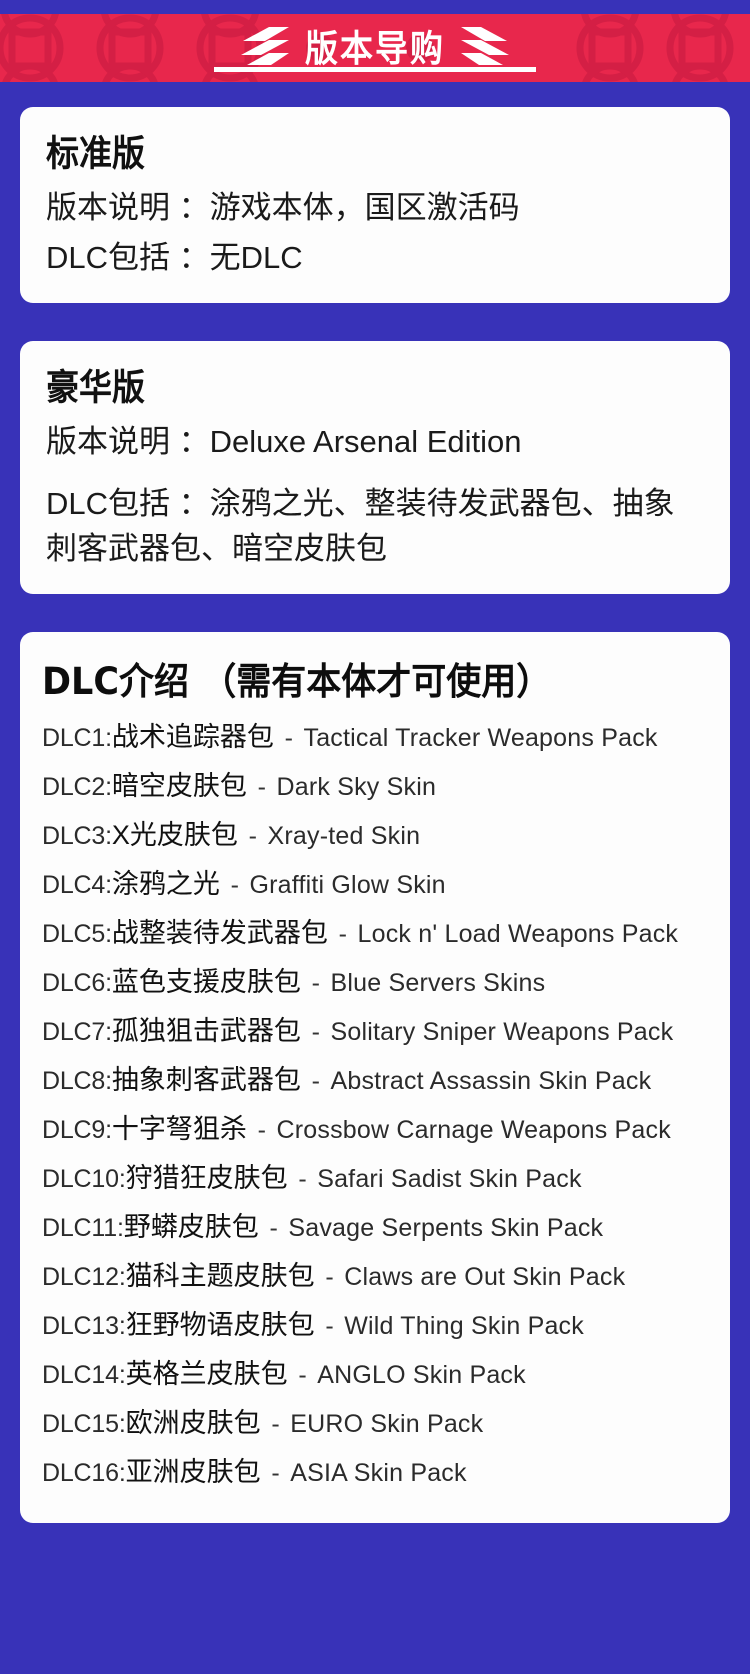  Describe the element at coordinates (364, 207) in the screenshot. I see `edition-description-value: 游戏本体，国区激活码` at that location.